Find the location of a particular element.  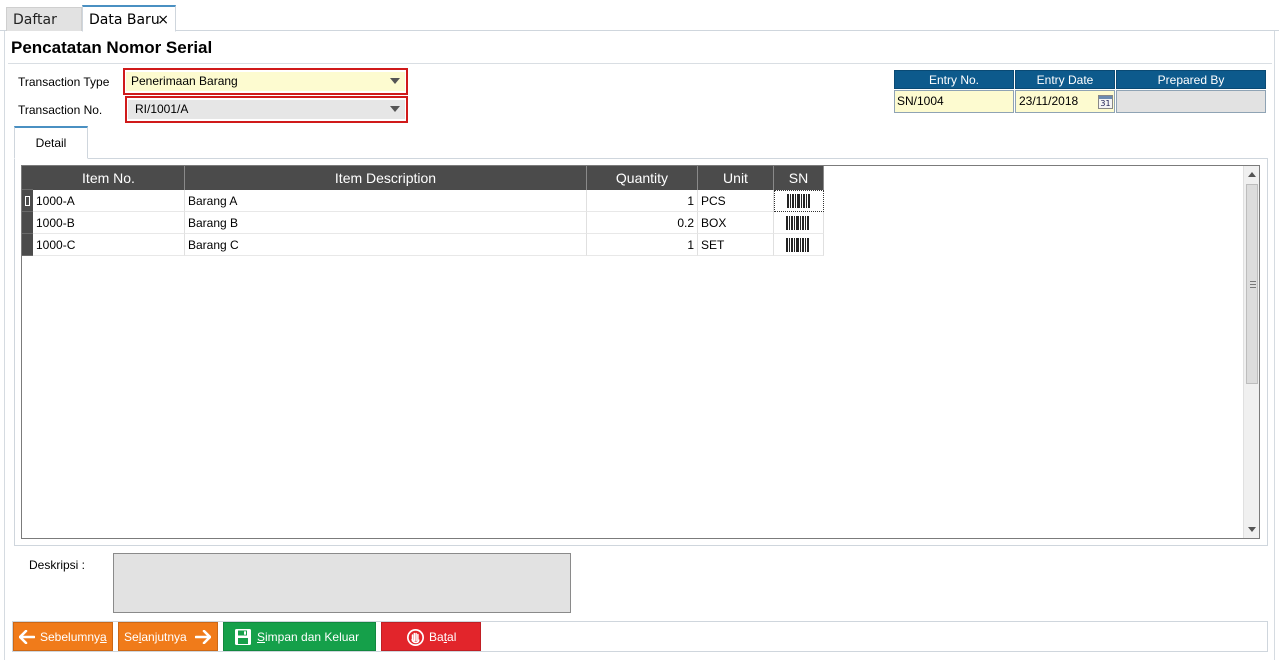

table-row-2-item-no: 1000-B is located at coordinates (109, 223).